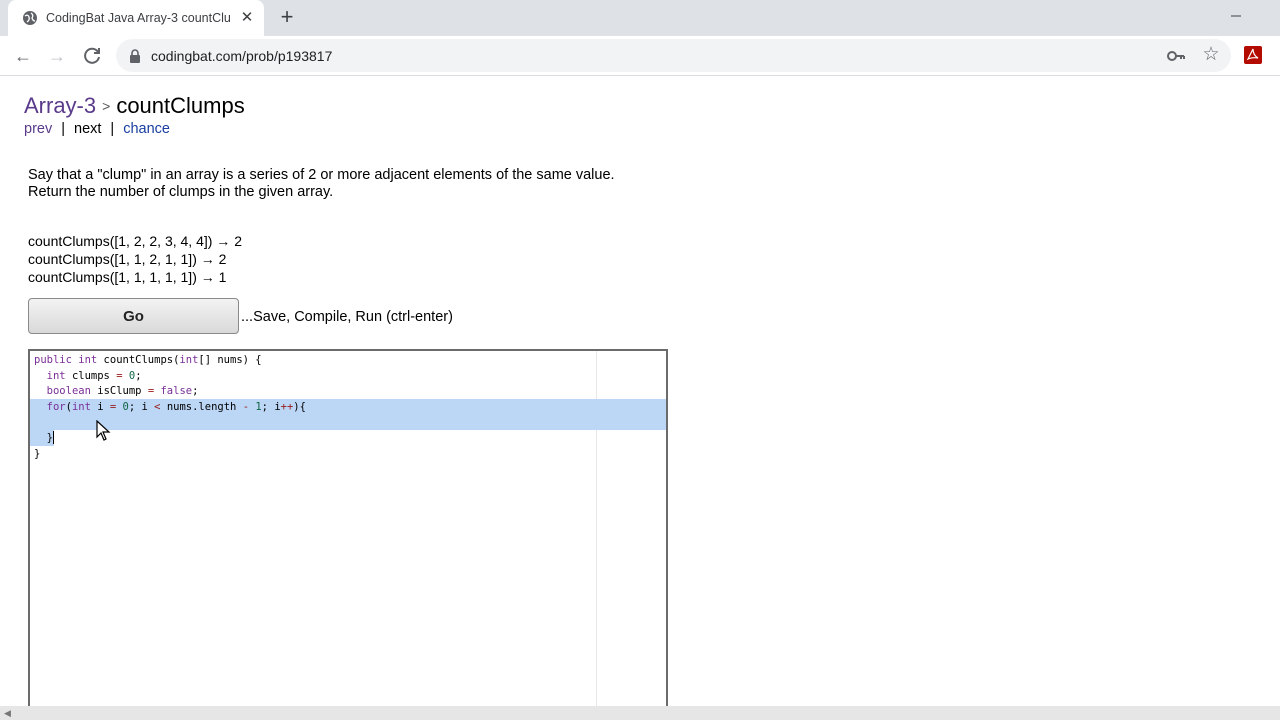 This screenshot has height=720, width=1280. What do you see at coordinates (242, 56) in the screenshot?
I see `url-text: codingbat.com/prob/p193817` at bounding box center [242, 56].